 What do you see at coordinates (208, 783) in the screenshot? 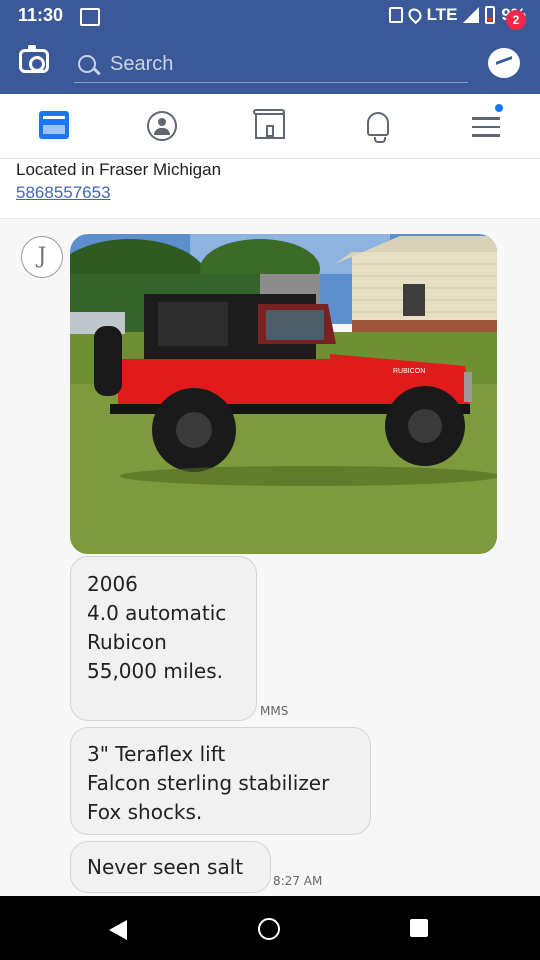
I see `message-line: Falcon sterling stabilizer` at bounding box center [208, 783].